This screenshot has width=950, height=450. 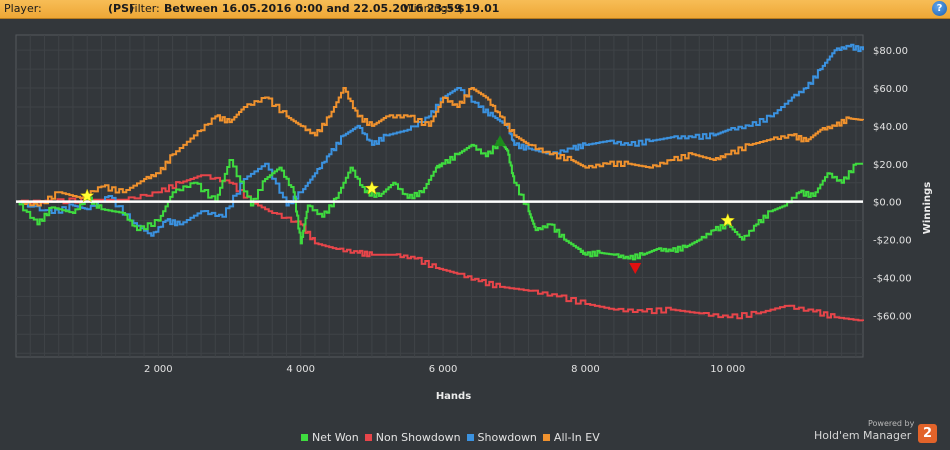 I want to click on y-tick-label: $60.00, so click(x=890, y=89).